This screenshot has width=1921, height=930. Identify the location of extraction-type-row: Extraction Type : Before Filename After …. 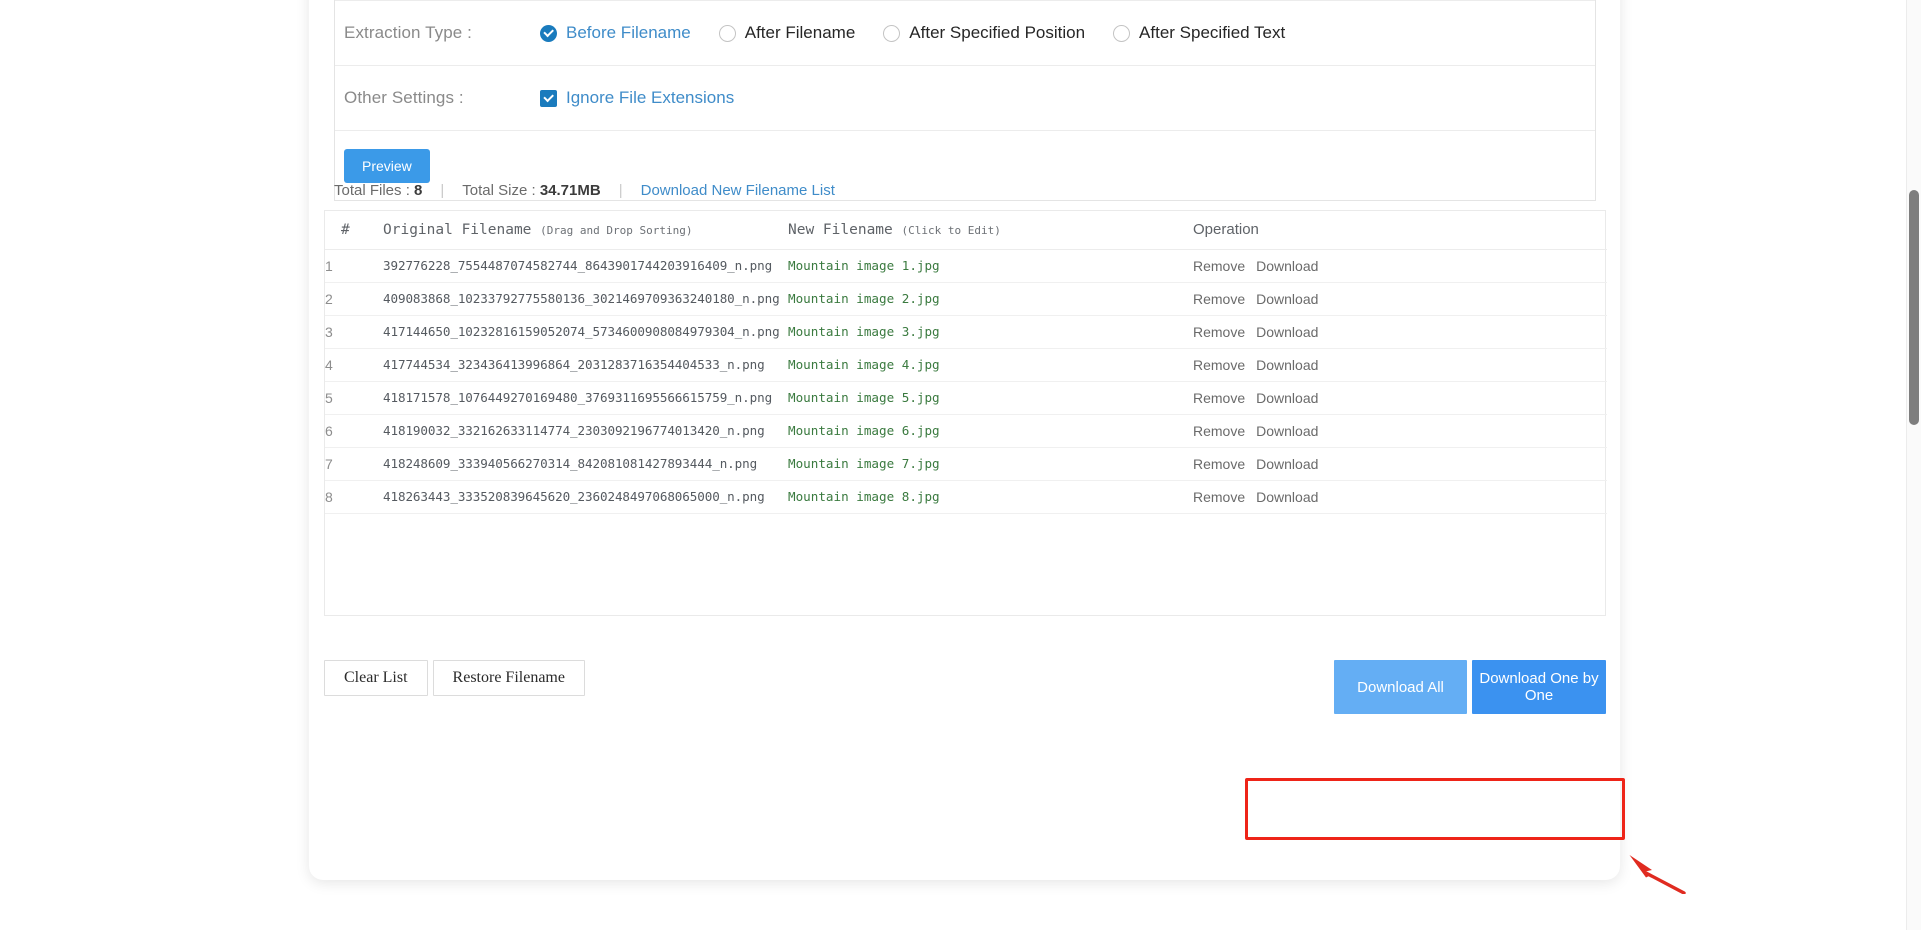
(965, 32).